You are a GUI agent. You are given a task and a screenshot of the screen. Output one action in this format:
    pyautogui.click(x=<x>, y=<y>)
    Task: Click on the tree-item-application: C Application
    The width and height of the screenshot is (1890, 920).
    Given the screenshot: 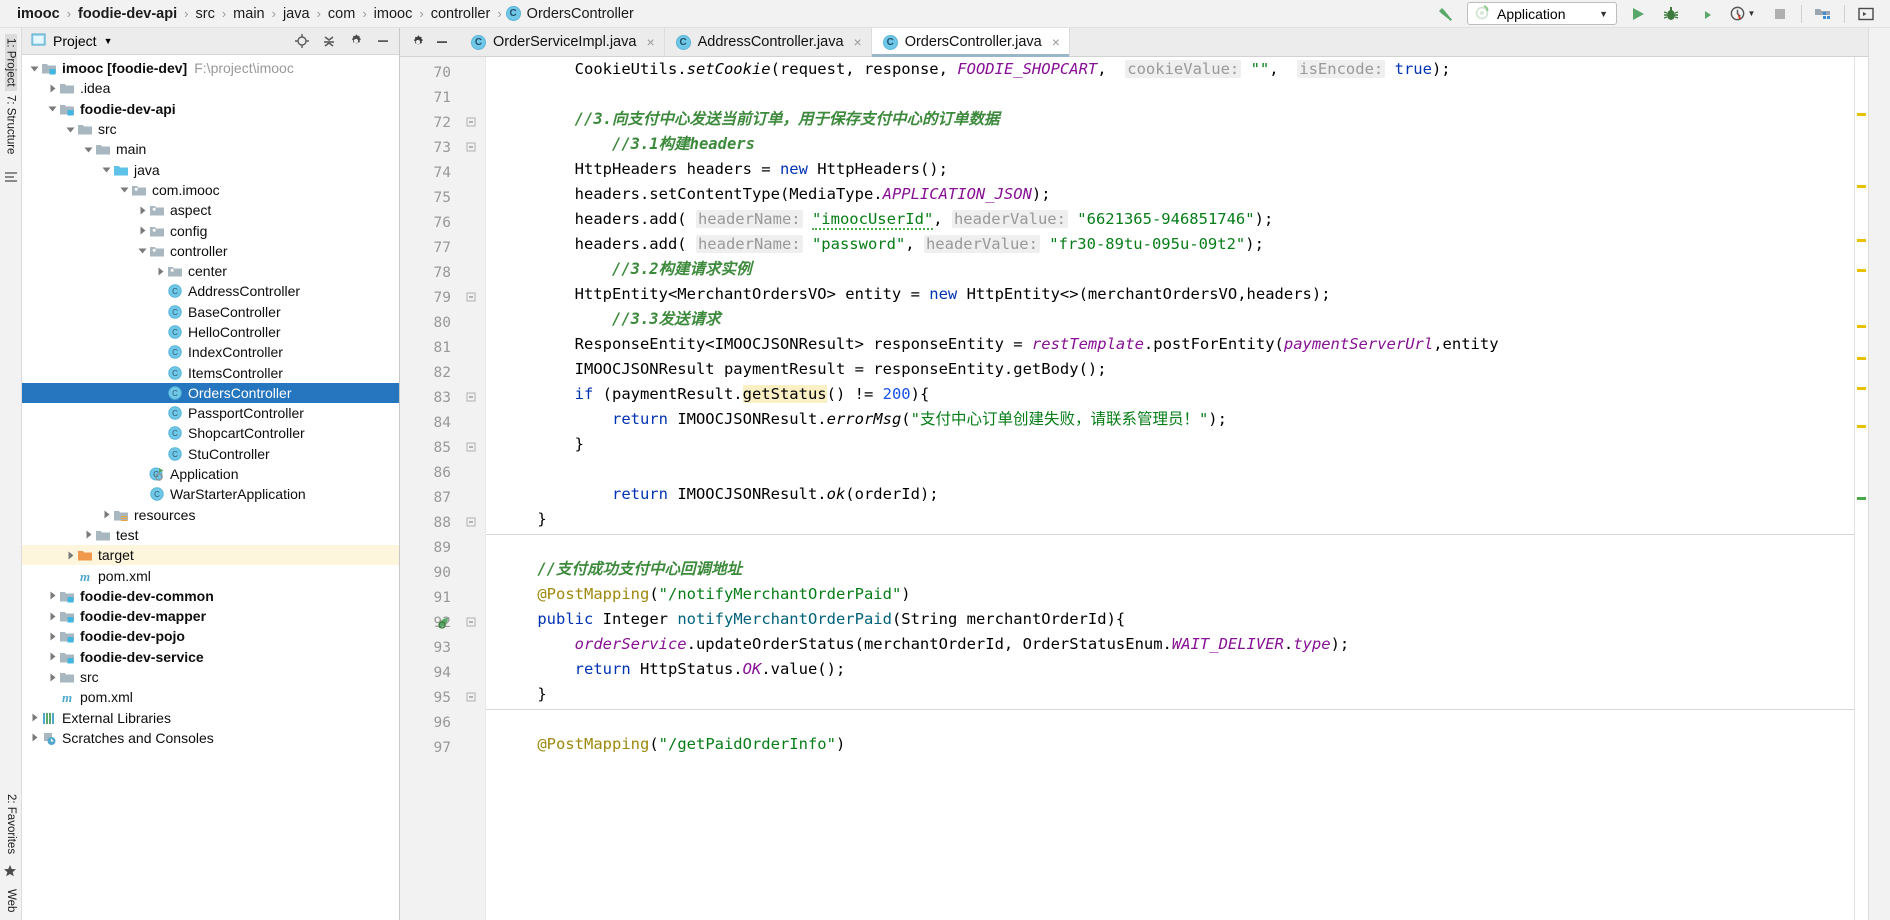 What is the action you would take?
    pyautogui.click(x=210, y=474)
    